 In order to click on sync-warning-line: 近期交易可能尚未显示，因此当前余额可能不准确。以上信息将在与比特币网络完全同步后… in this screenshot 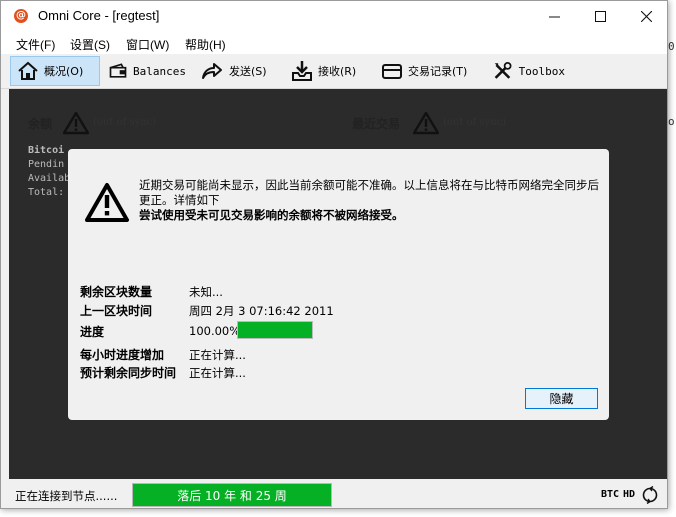, I will do `click(369, 192)`.